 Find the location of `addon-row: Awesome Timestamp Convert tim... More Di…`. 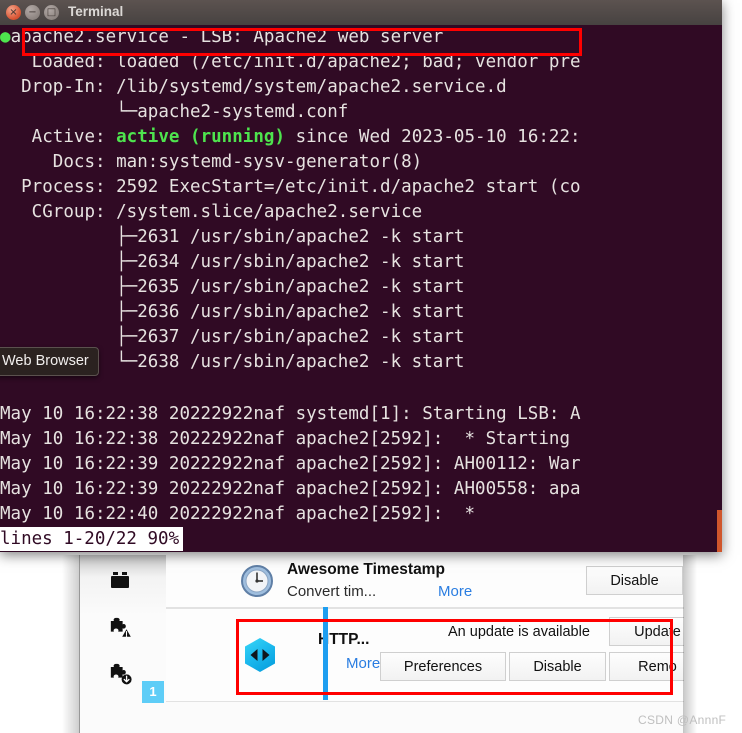

addon-row: Awesome Timestamp Convert tim... More Di… is located at coordinates (425, 581).